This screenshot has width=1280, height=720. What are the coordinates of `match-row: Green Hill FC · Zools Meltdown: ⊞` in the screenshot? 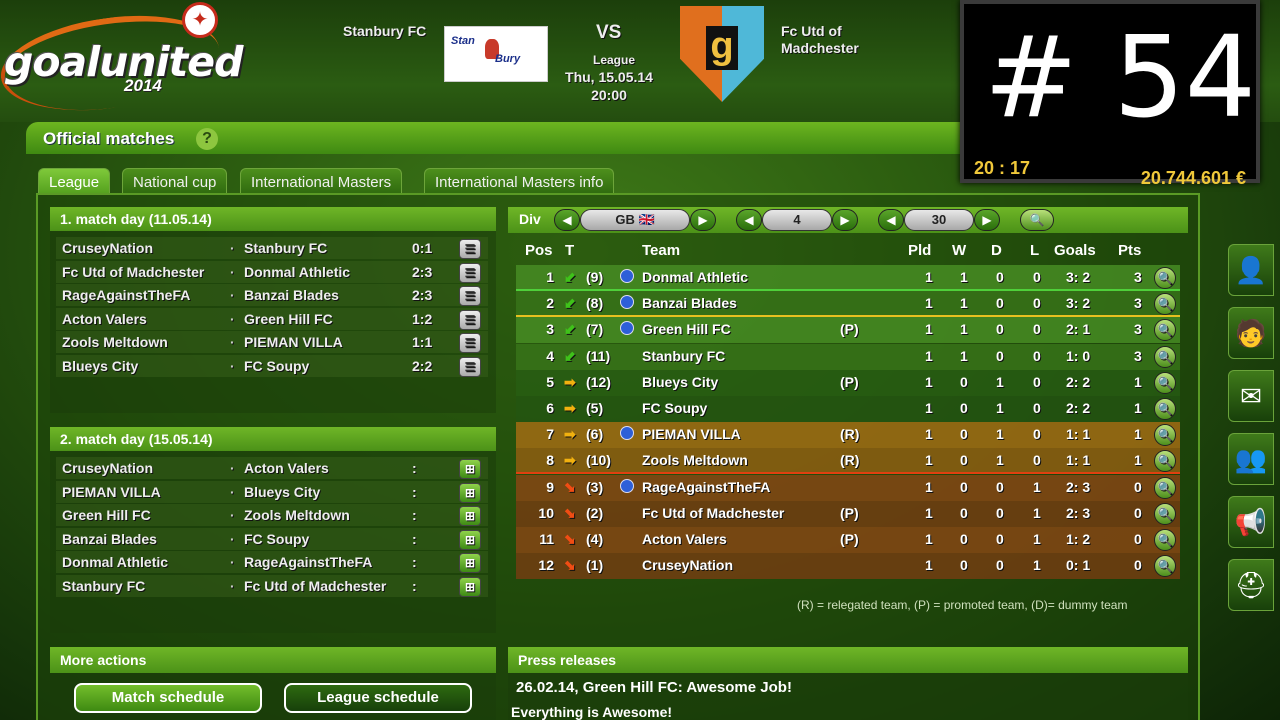 It's located at (274, 517).